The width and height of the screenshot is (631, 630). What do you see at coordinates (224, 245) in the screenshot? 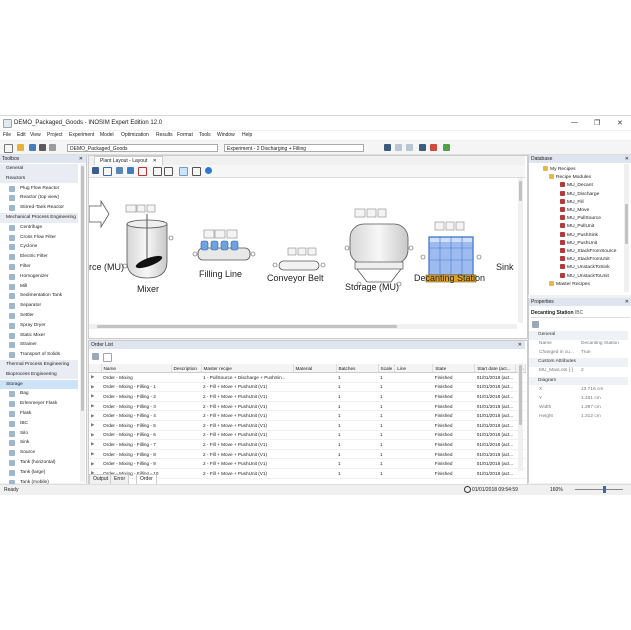
I see `filling-line-unit` at bounding box center [224, 245].